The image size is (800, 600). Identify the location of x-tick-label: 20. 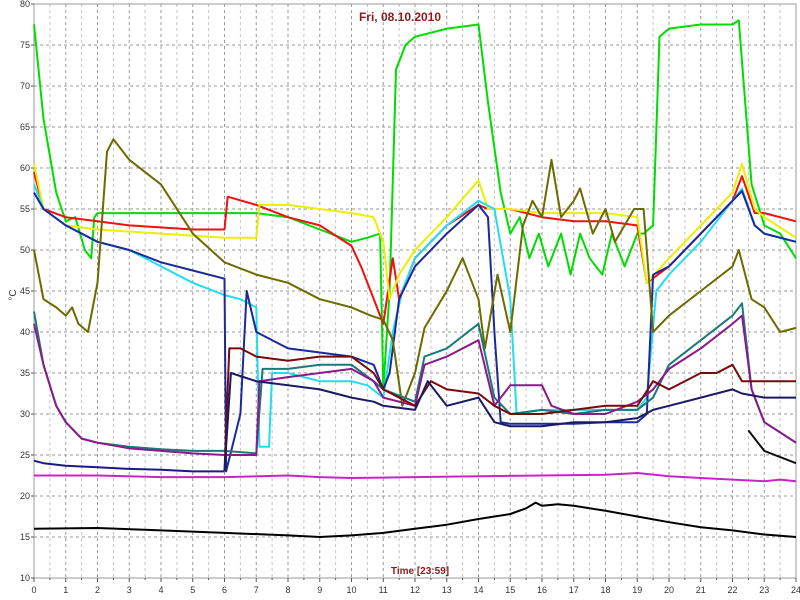
(669, 590).